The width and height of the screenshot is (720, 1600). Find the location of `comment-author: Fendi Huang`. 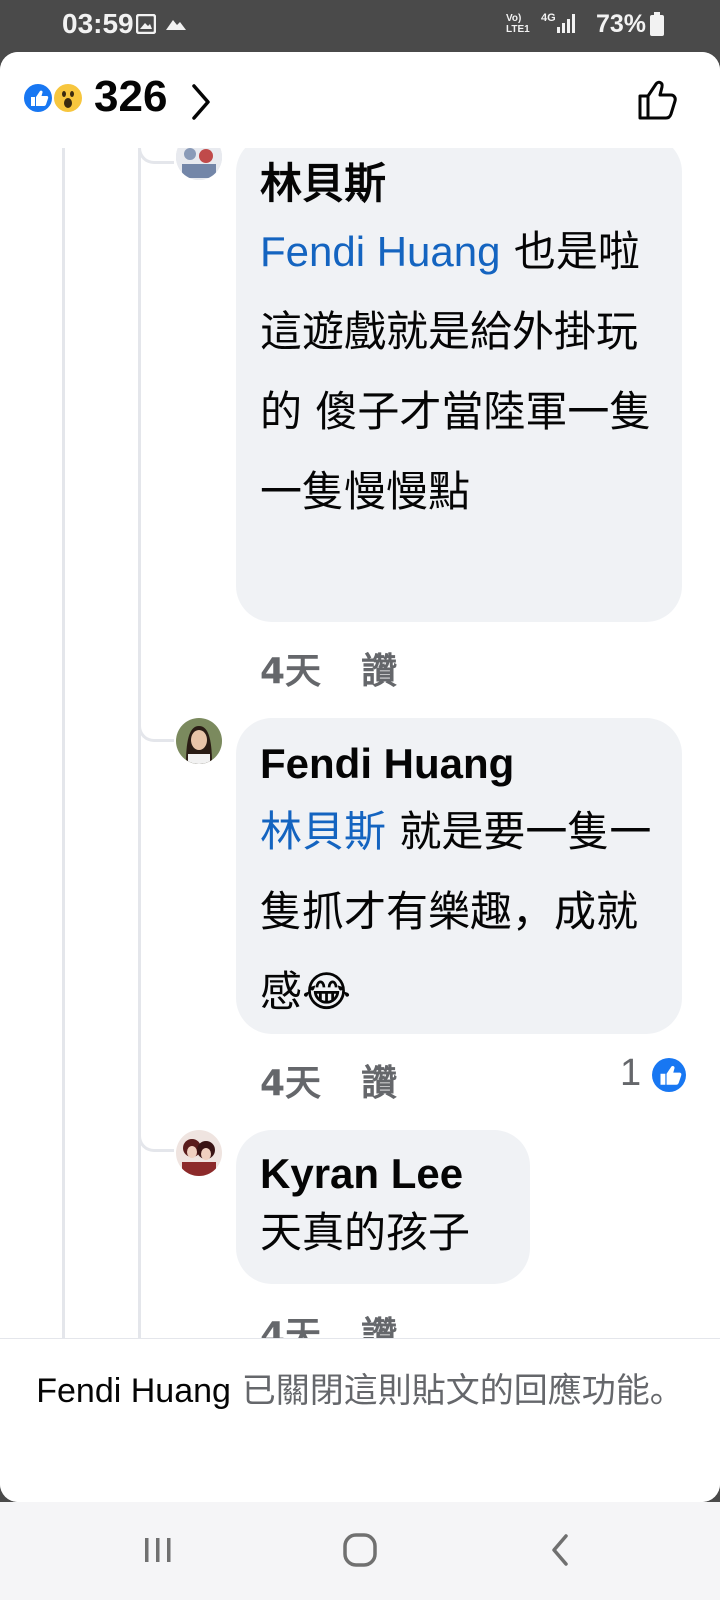

comment-author: Fendi Huang is located at coordinates (459, 764).